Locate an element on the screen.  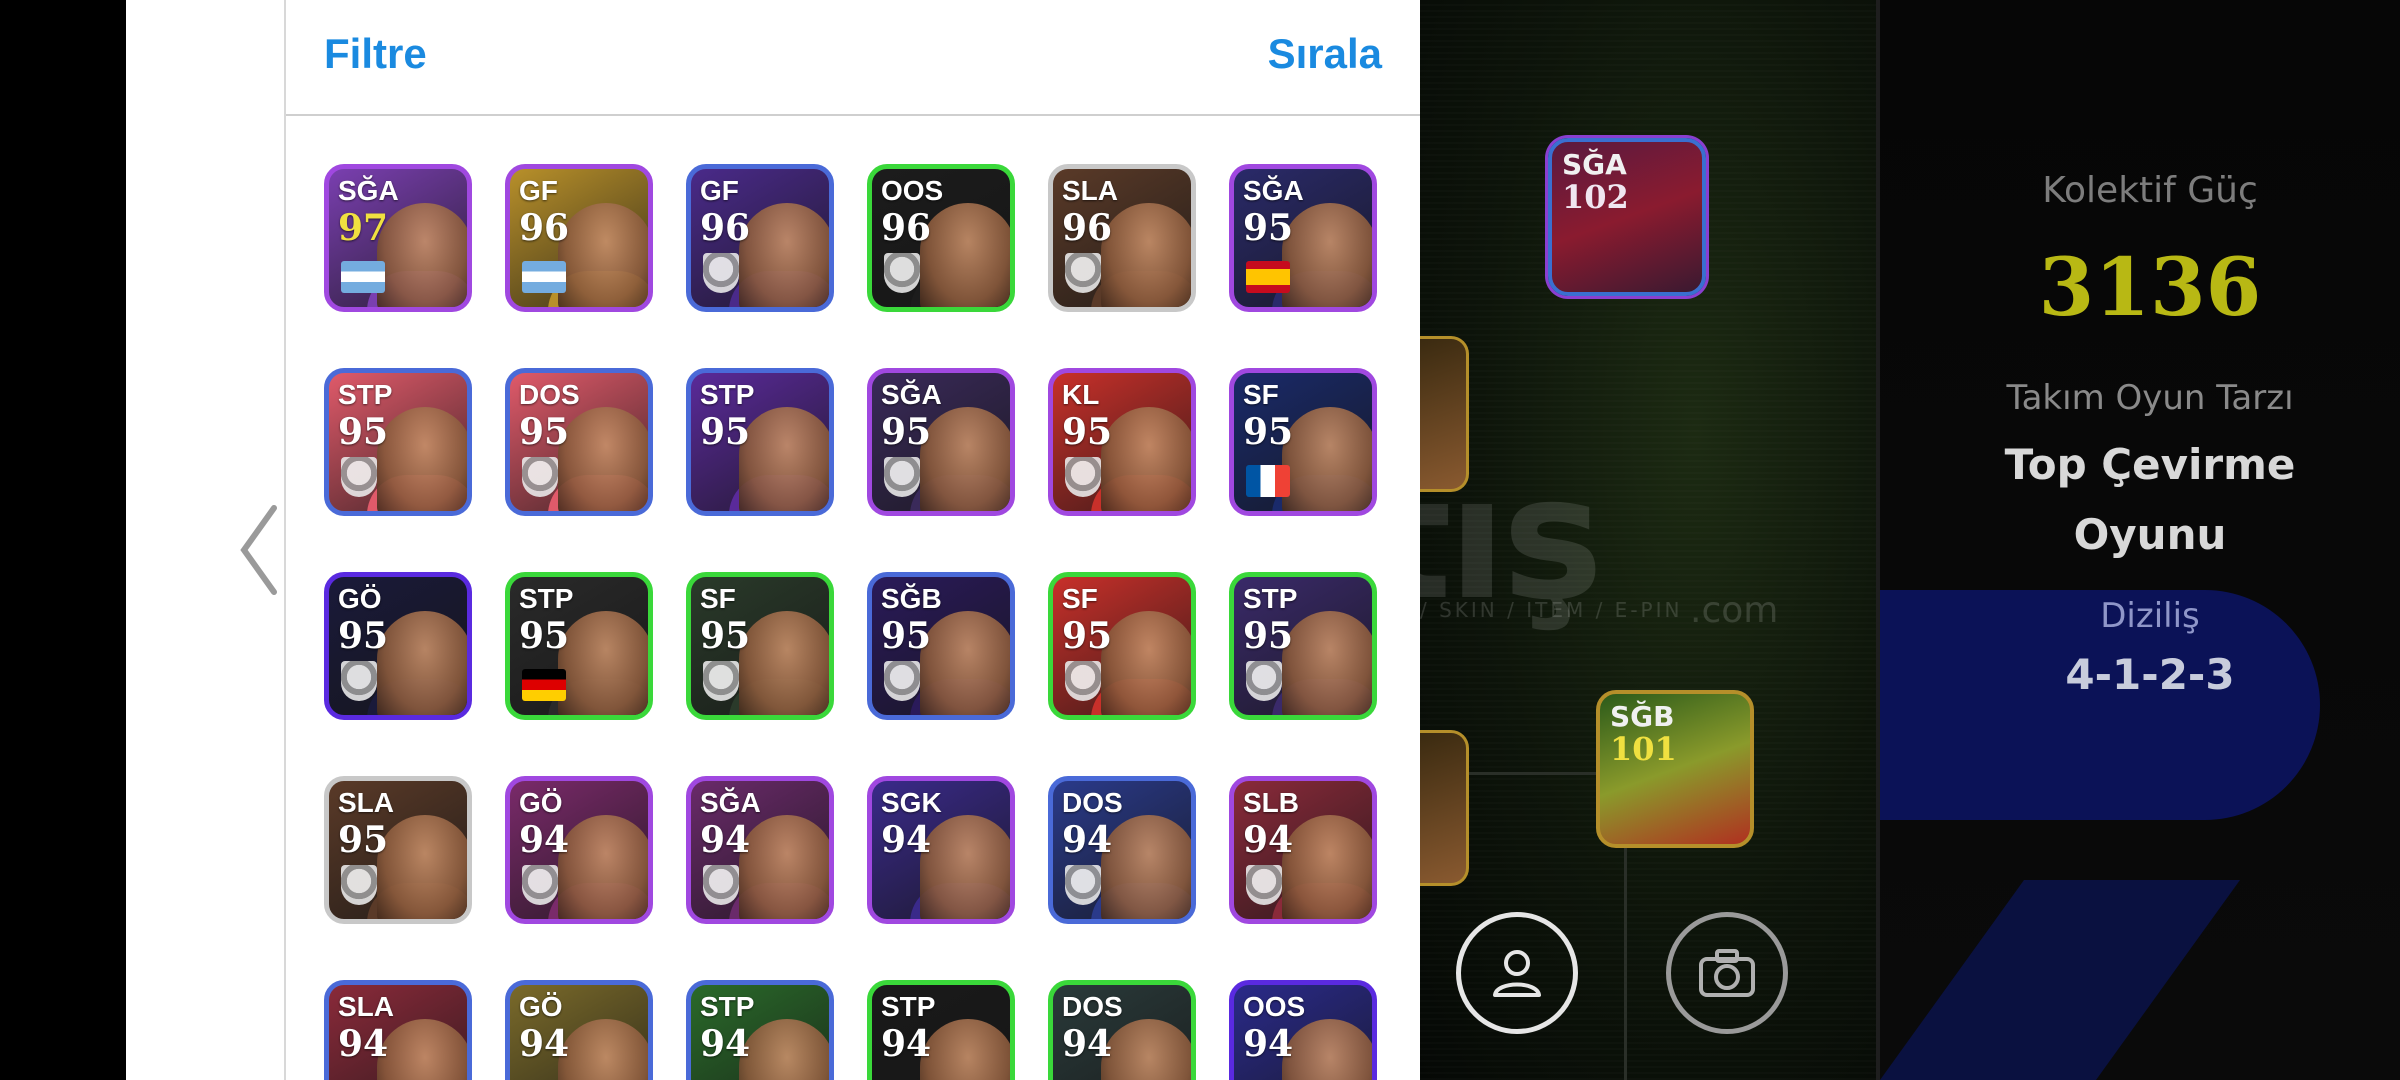
collective-power-label: Kolektif Güç is located at coordinates (2150, 190).